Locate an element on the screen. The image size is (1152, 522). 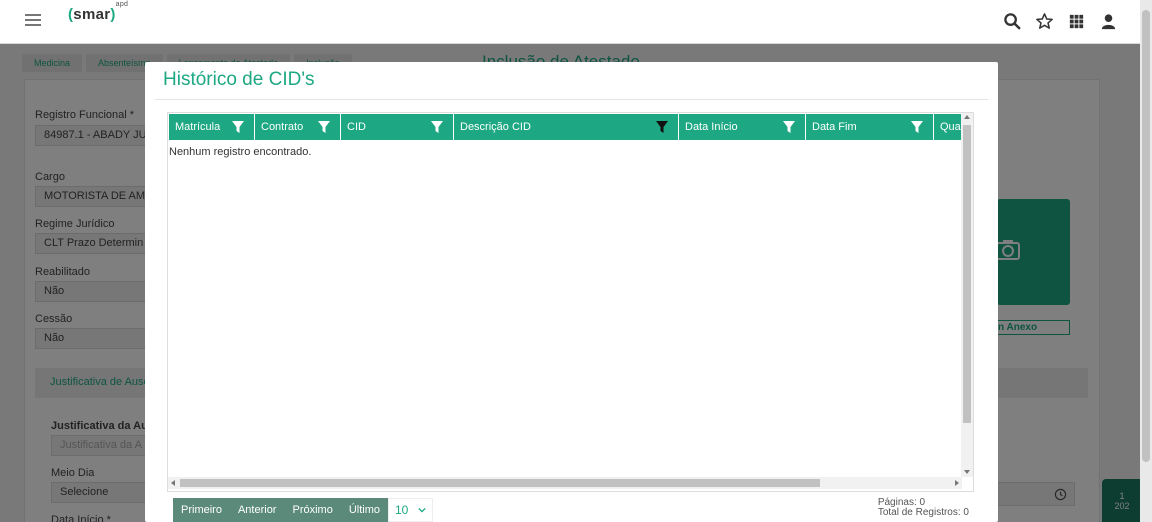
page-scrollbar-thumb is located at coordinates (1146, 236).